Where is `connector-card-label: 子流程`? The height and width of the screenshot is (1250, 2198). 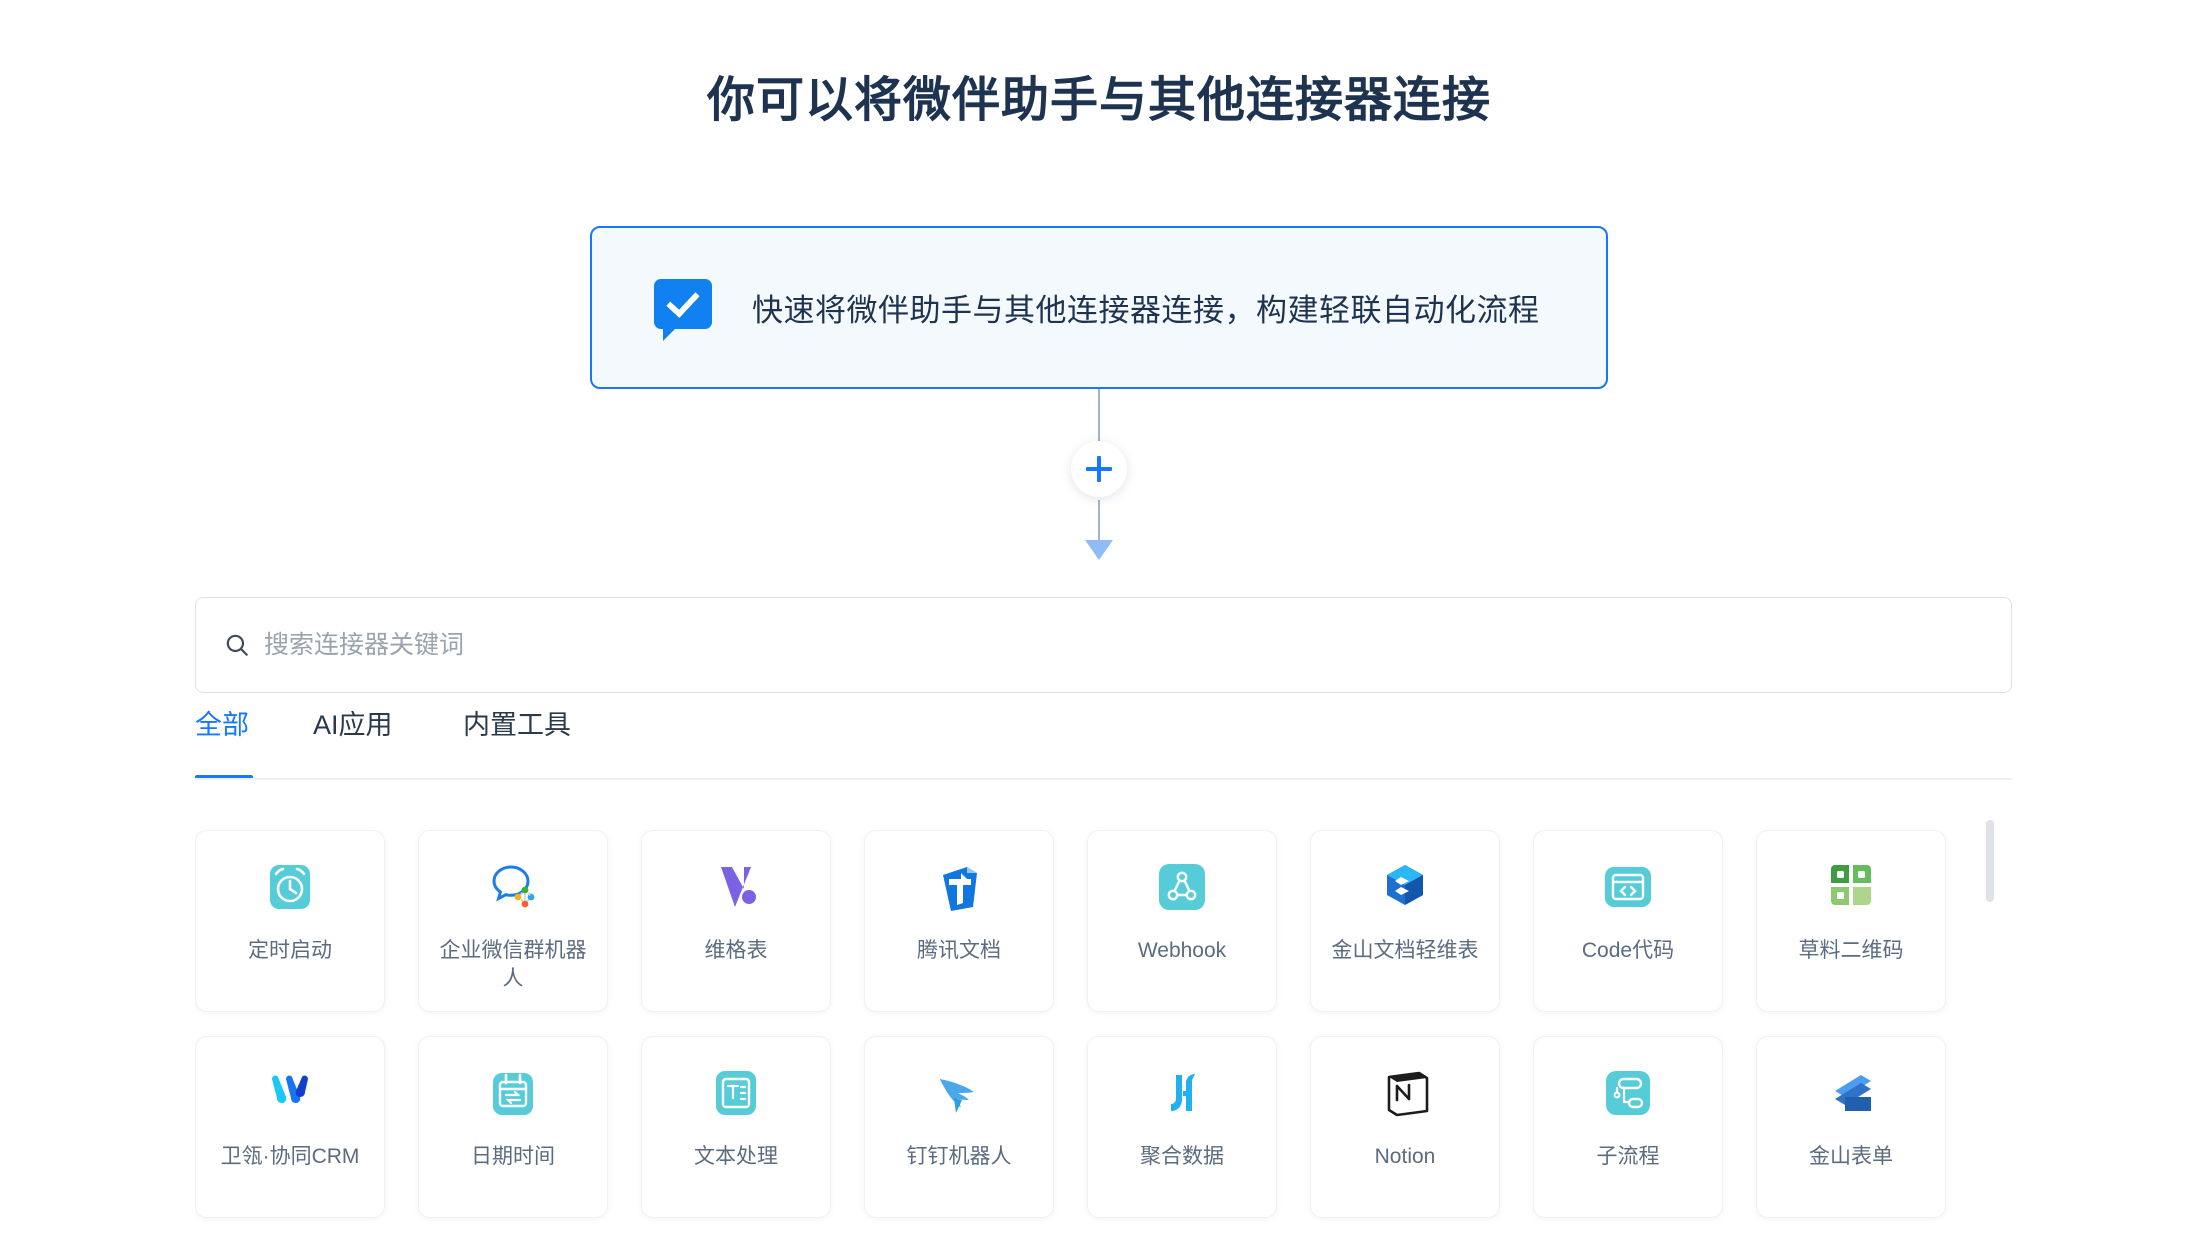
connector-card-label: 子流程 is located at coordinates (1628, 1156).